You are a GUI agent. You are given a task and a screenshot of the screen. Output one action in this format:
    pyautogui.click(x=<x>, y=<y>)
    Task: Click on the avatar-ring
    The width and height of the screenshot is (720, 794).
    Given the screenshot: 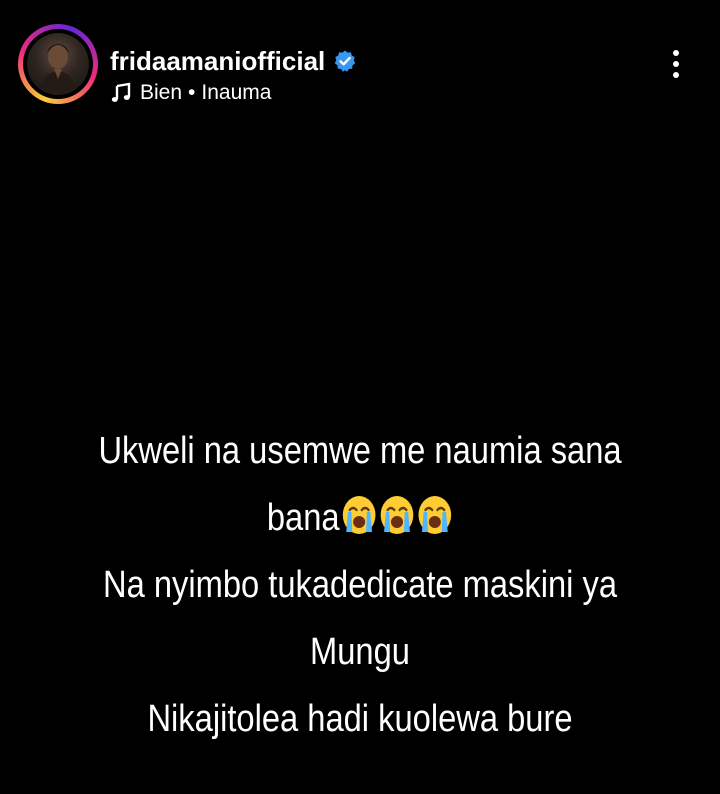 What is the action you would take?
    pyautogui.click(x=58, y=64)
    